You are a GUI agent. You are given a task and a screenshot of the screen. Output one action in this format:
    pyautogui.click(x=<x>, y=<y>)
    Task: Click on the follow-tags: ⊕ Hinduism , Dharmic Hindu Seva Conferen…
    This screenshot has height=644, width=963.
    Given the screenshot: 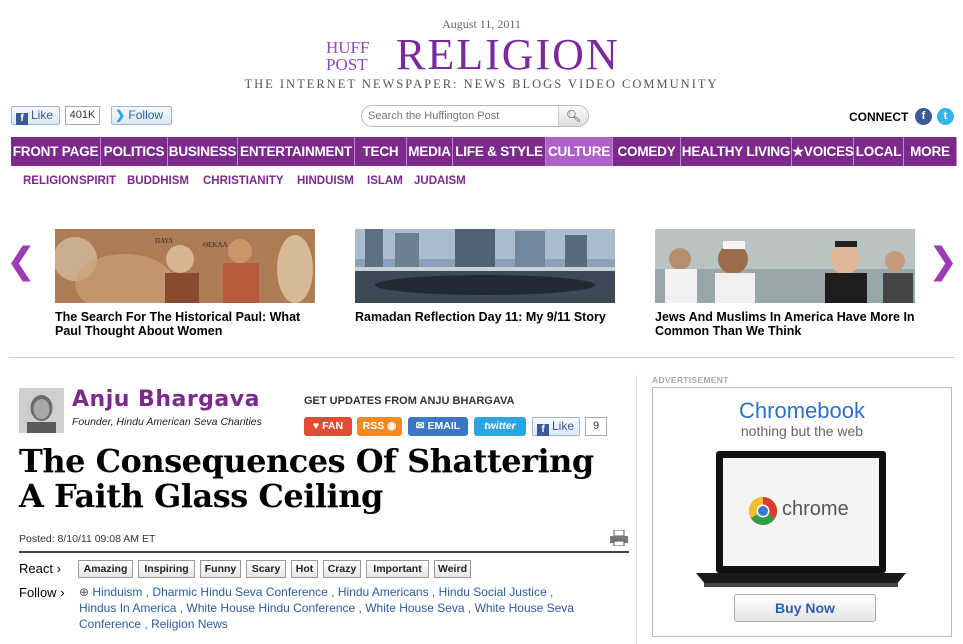 What is the action you would take?
    pyautogui.click(x=329, y=608)
    